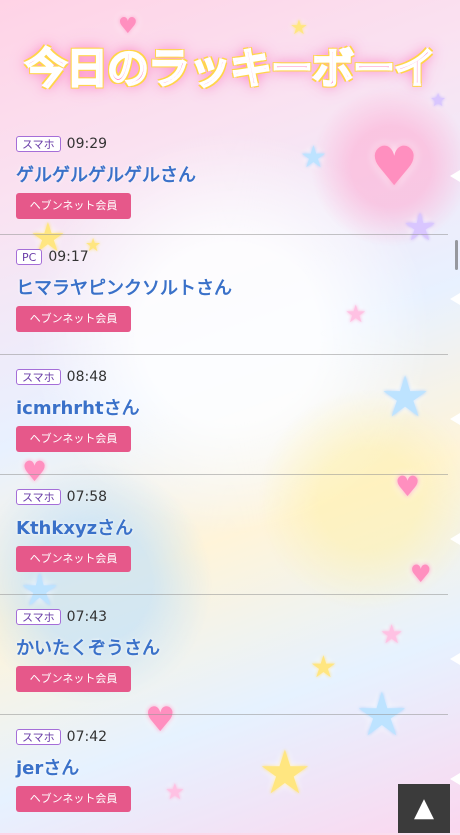 This screenshot has height=835, width=460. I want to click on device-badge: PC, so click(29, 257).